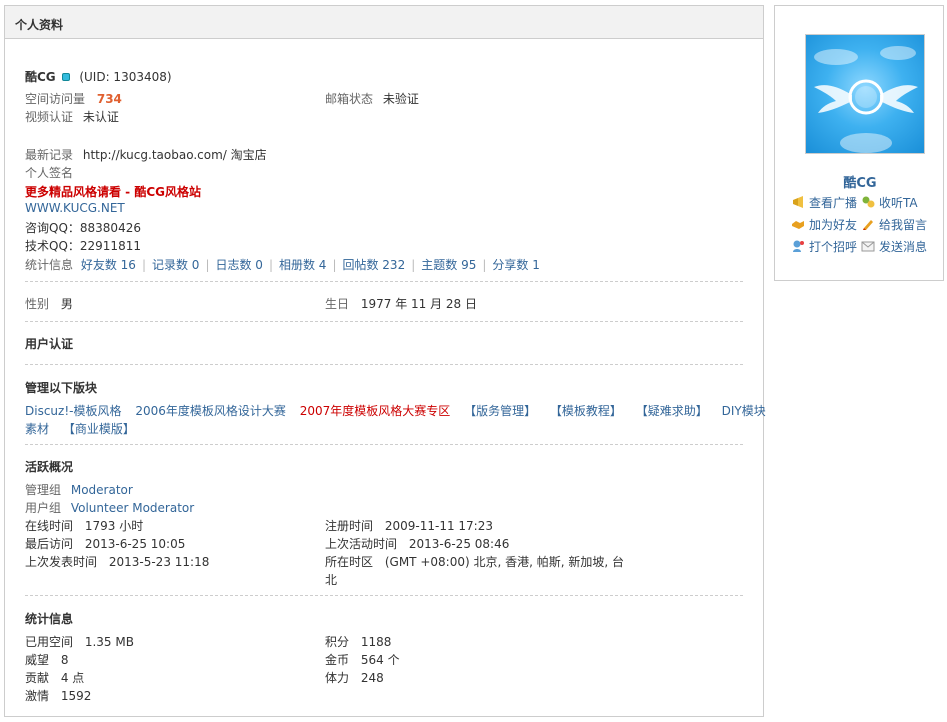 The height and width of the screenshot is (722, 947). Describe the element at coordinates (146, 154) in the screenshot. I see `latest-record-row: 最新记录 http://kucg.taobao.com/ 淘宝店` at that location.